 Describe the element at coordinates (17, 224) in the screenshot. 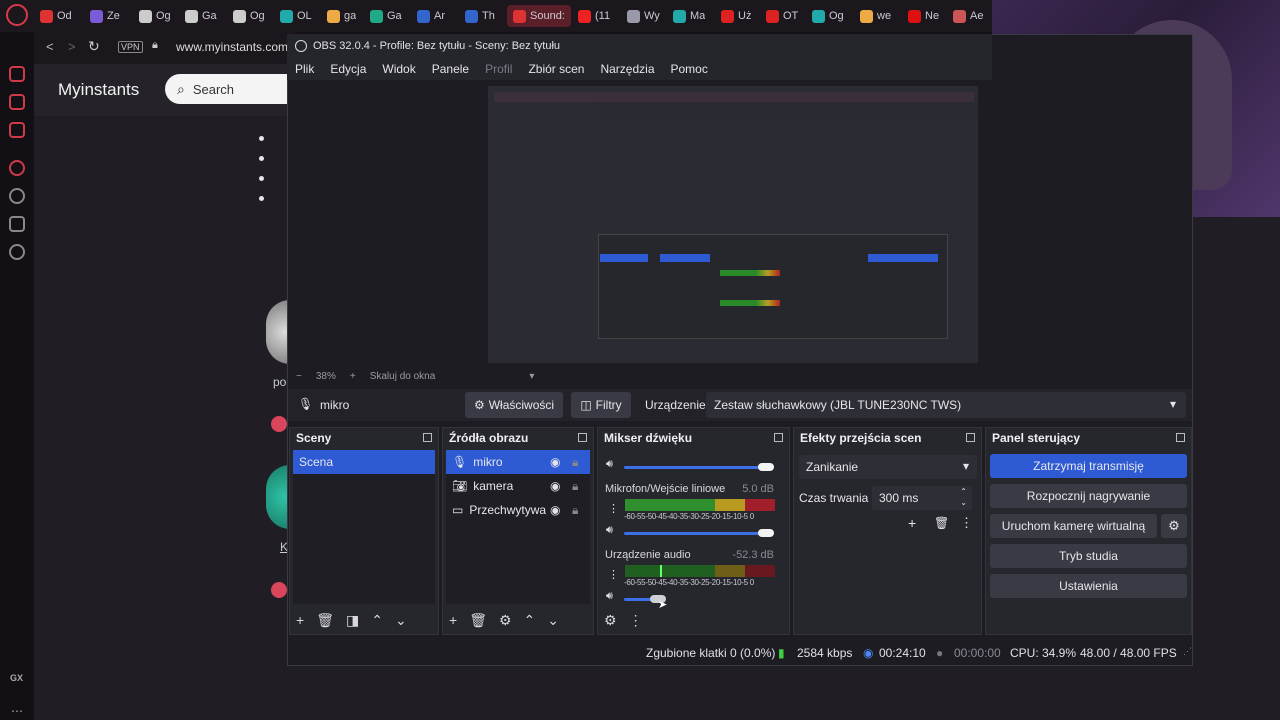

I see `sidebar-extensions-icon` at that location.